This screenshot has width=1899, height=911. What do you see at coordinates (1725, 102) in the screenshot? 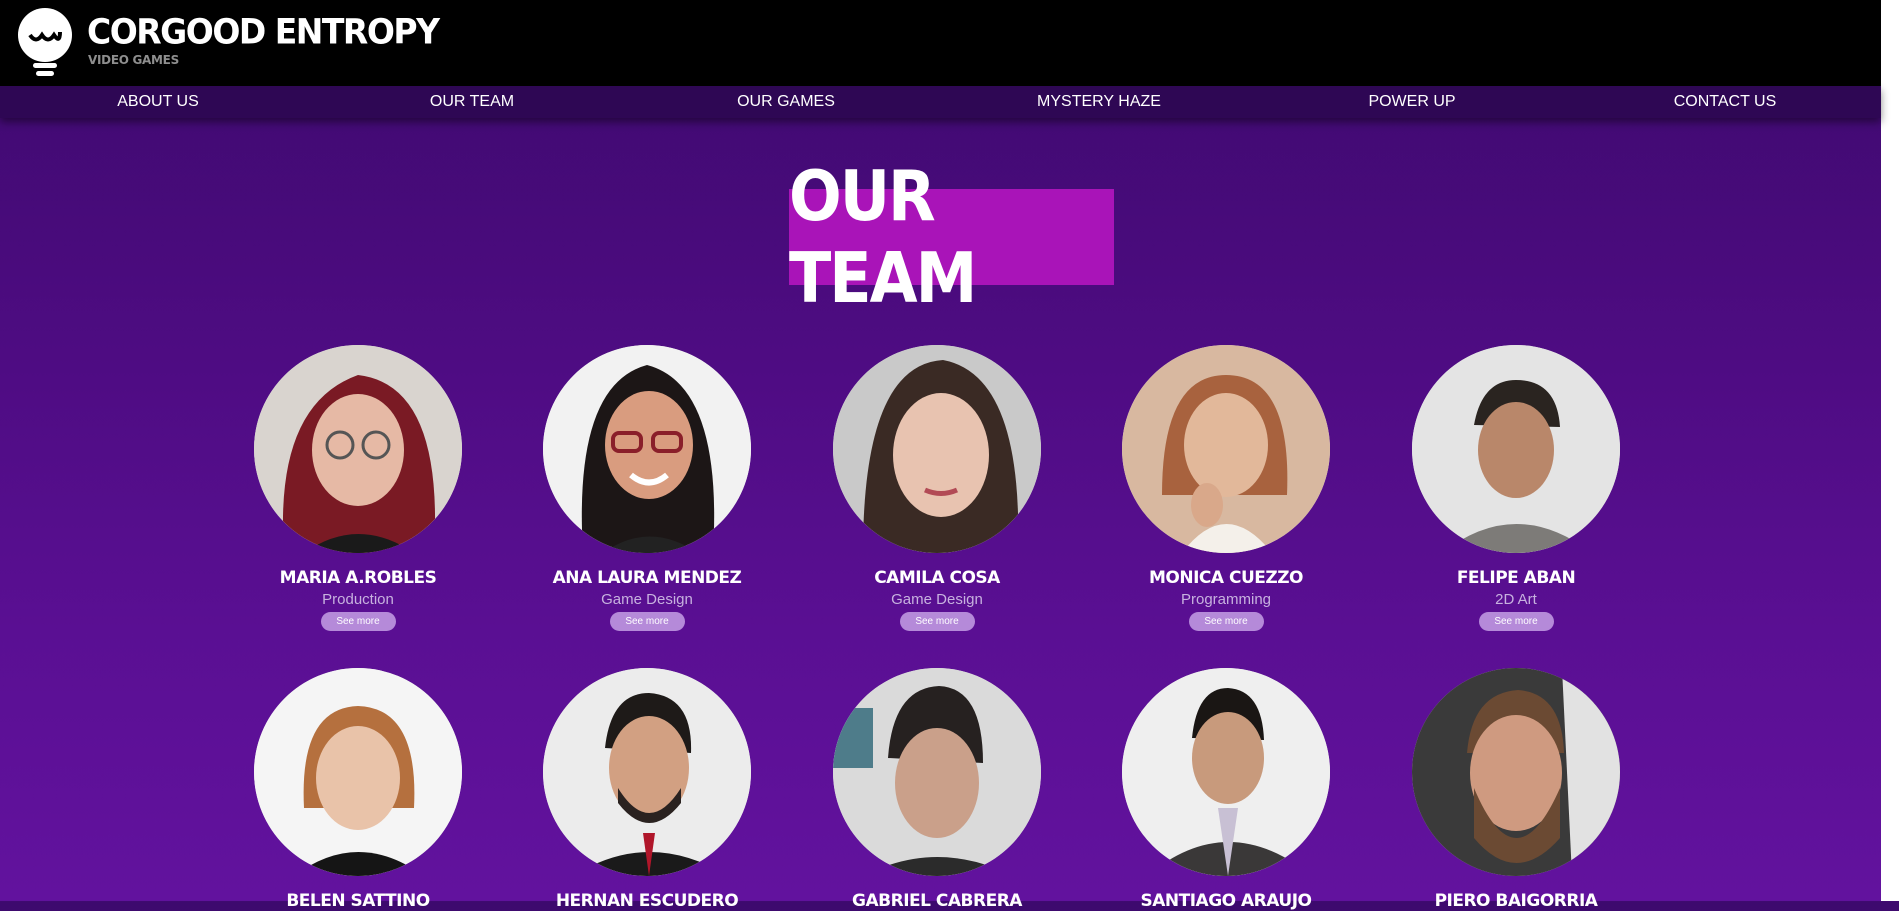
I see `nav-contact-us: CONTACT US` at bounding box center [1725, 102].